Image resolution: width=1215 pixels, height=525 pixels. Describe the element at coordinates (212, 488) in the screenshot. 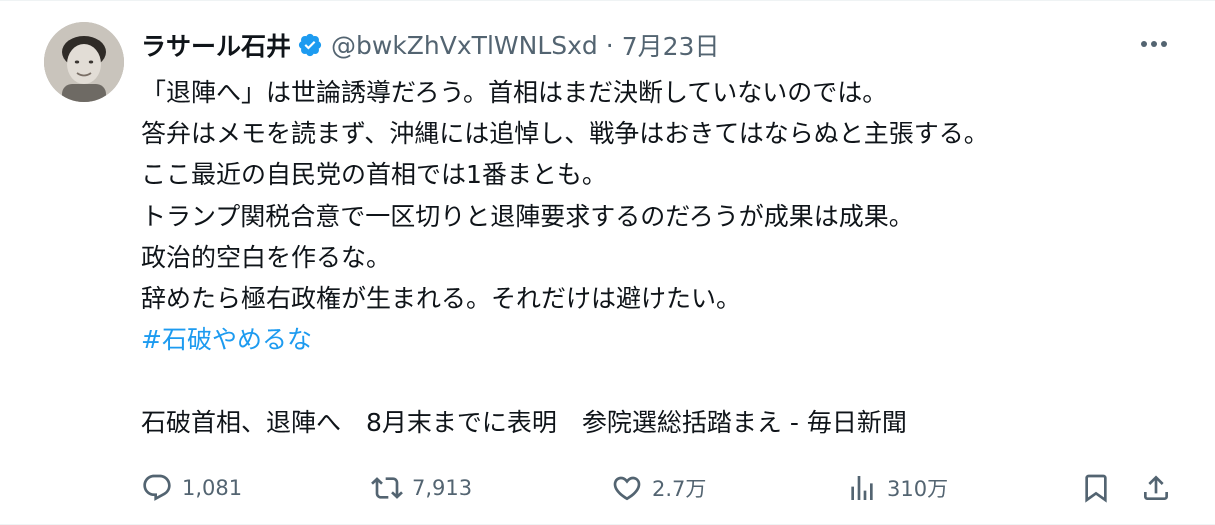

I see `reply-count: 1,081` at that location.